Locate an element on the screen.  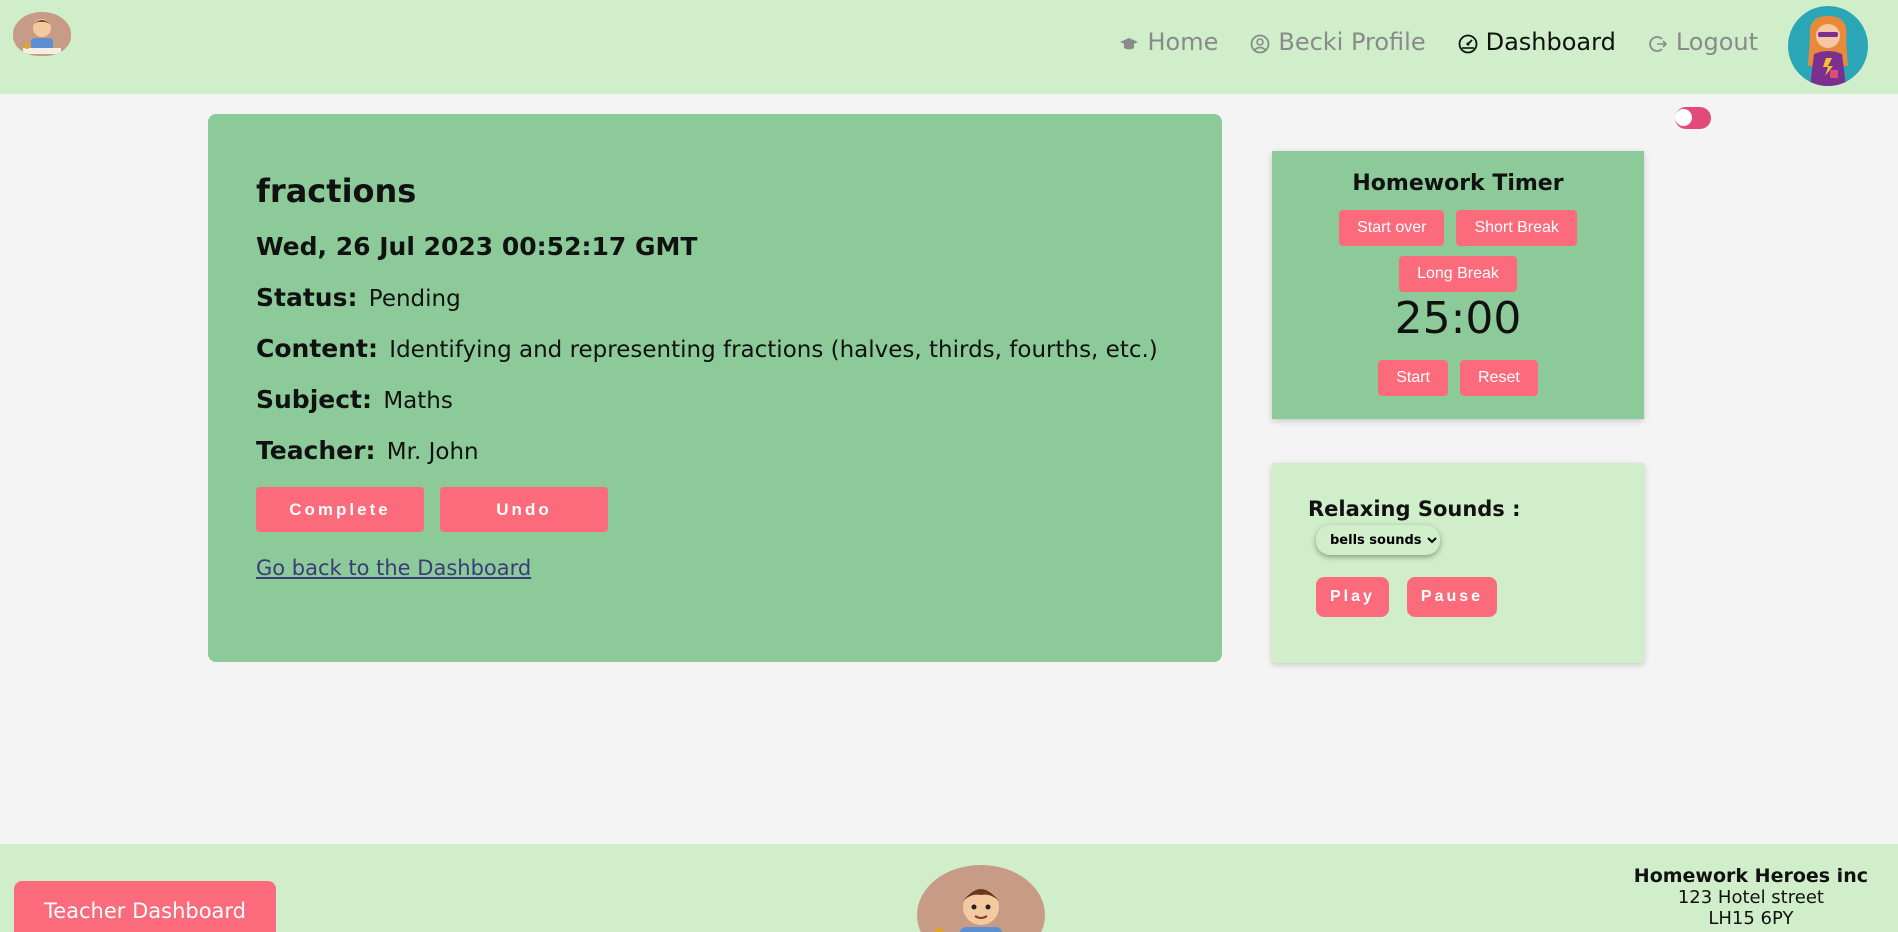
start-over-button: Start over is located at coordinates (1392, 228).